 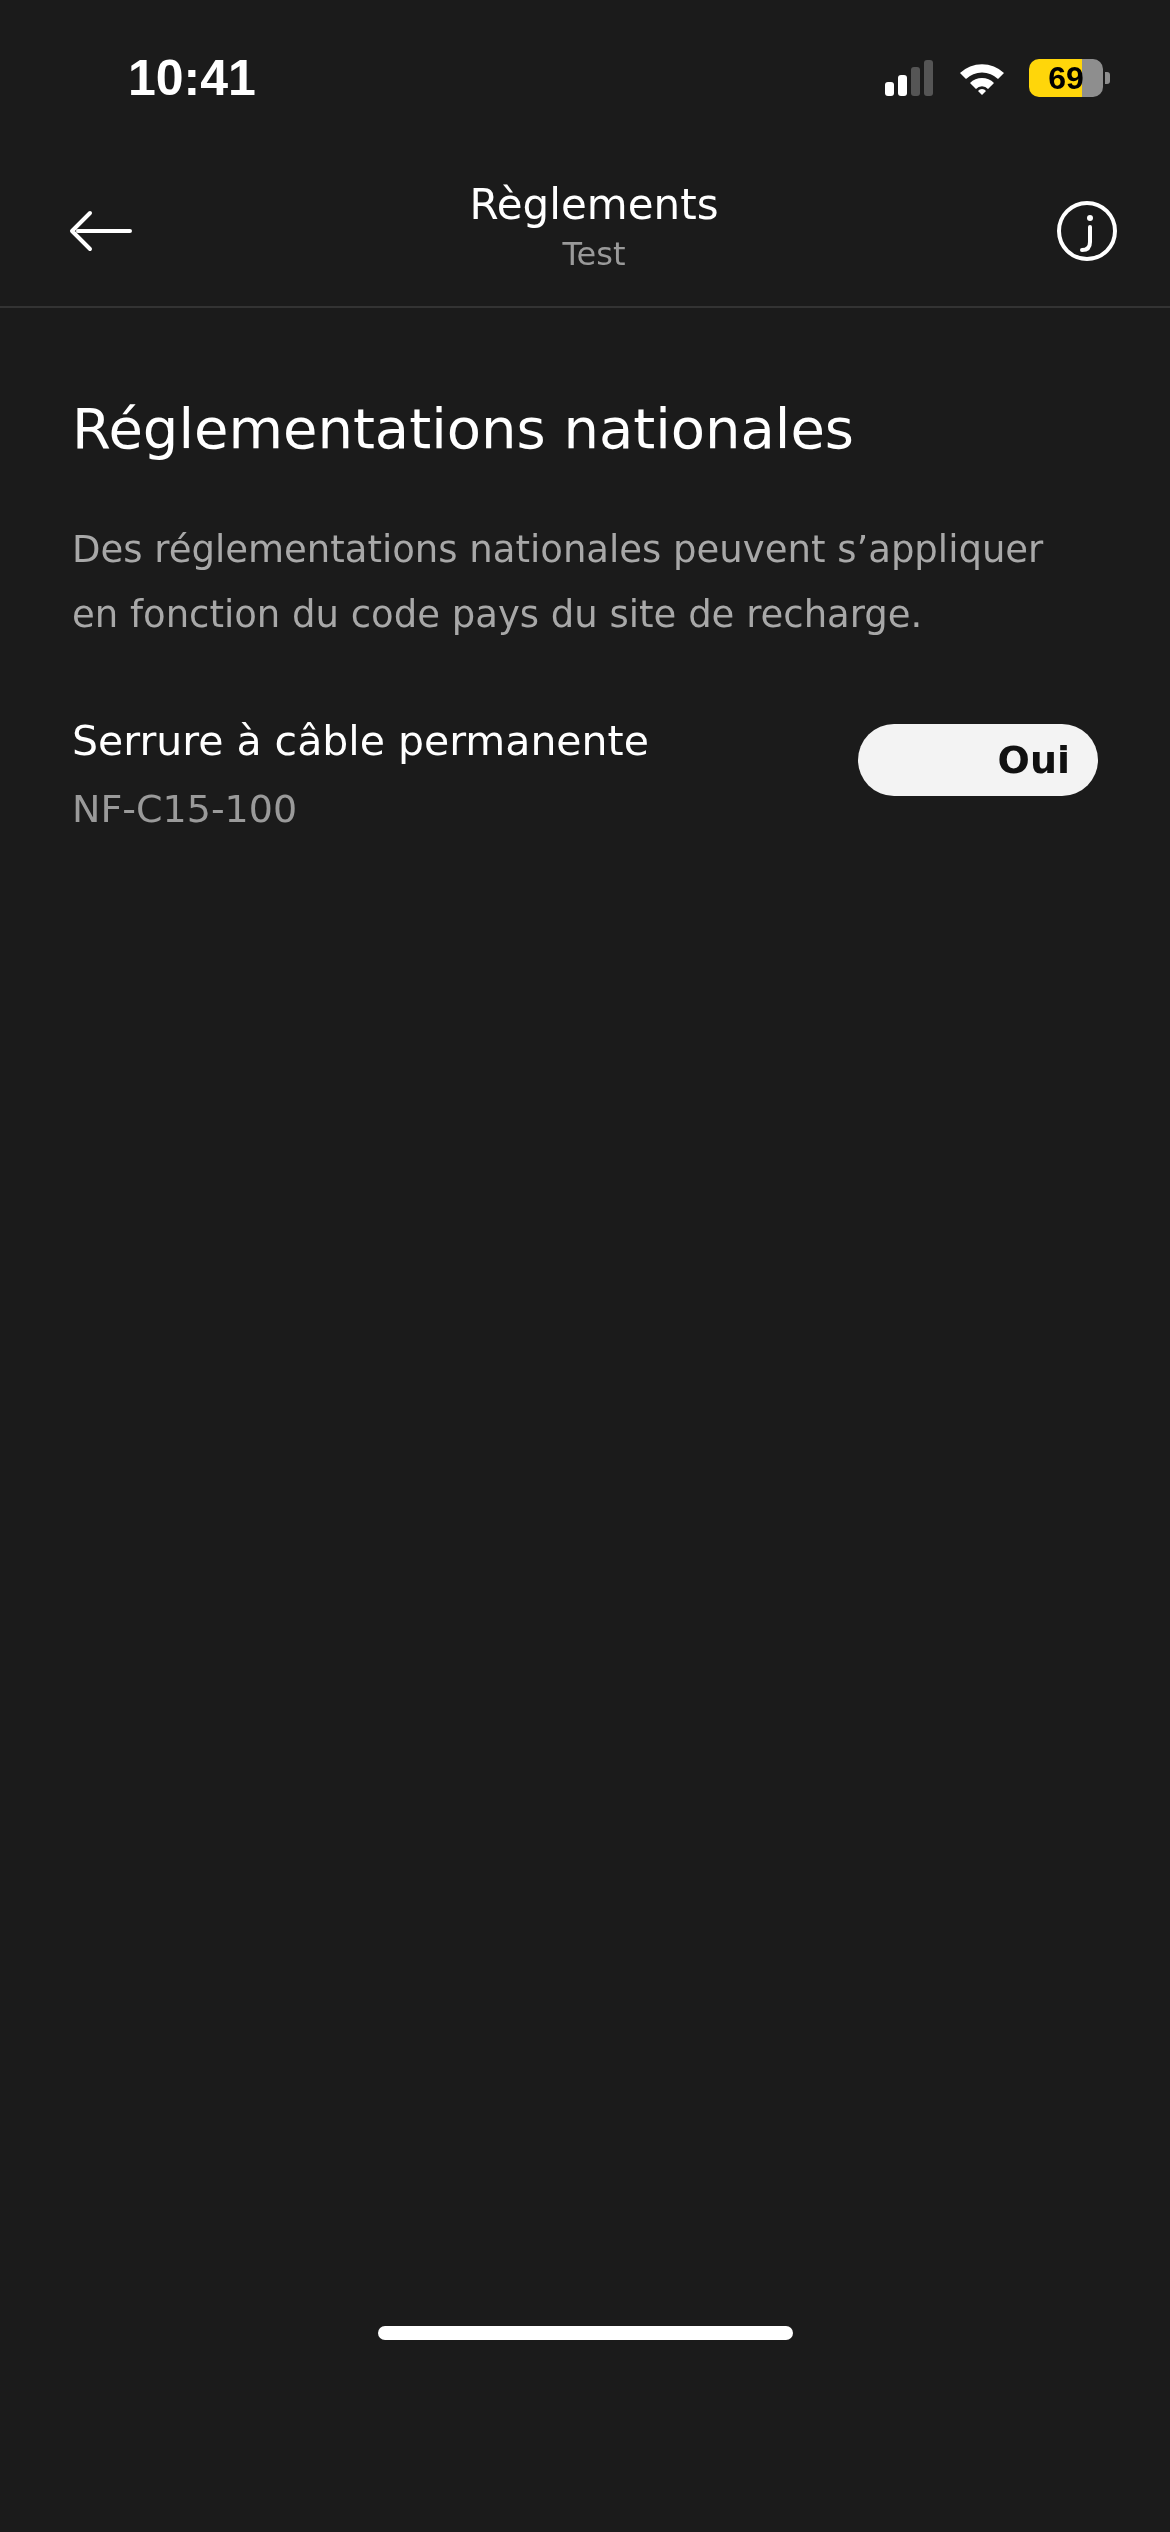 What do you see at coordinates (910, 78) in the screenshot?
I see `signal-icon` at bounding box center [910, 78].